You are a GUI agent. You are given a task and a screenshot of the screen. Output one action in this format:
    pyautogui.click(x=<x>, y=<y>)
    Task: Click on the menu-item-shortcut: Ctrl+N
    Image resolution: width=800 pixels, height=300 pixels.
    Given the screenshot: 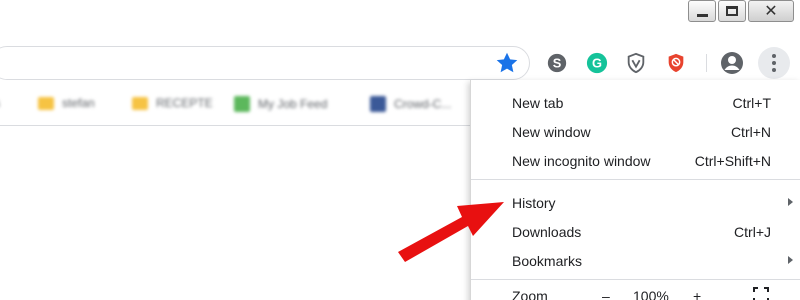 What is the action you would take?
    pyautogui.click(x=750, y=132)
    